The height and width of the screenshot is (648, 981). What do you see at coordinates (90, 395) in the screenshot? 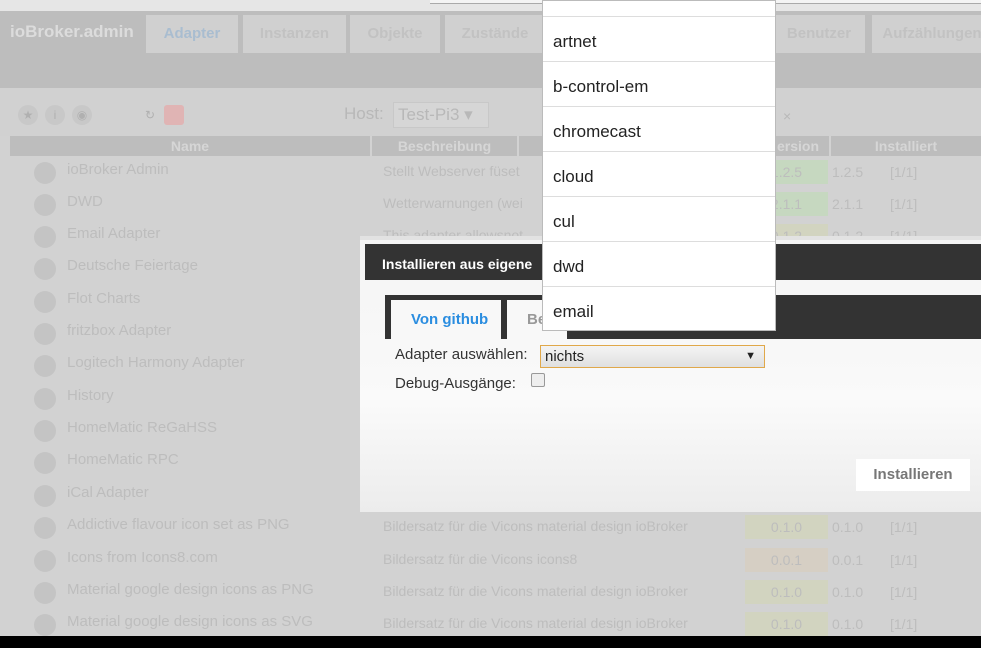
I see `adapter-name: History` at bounding box center [90, 395].